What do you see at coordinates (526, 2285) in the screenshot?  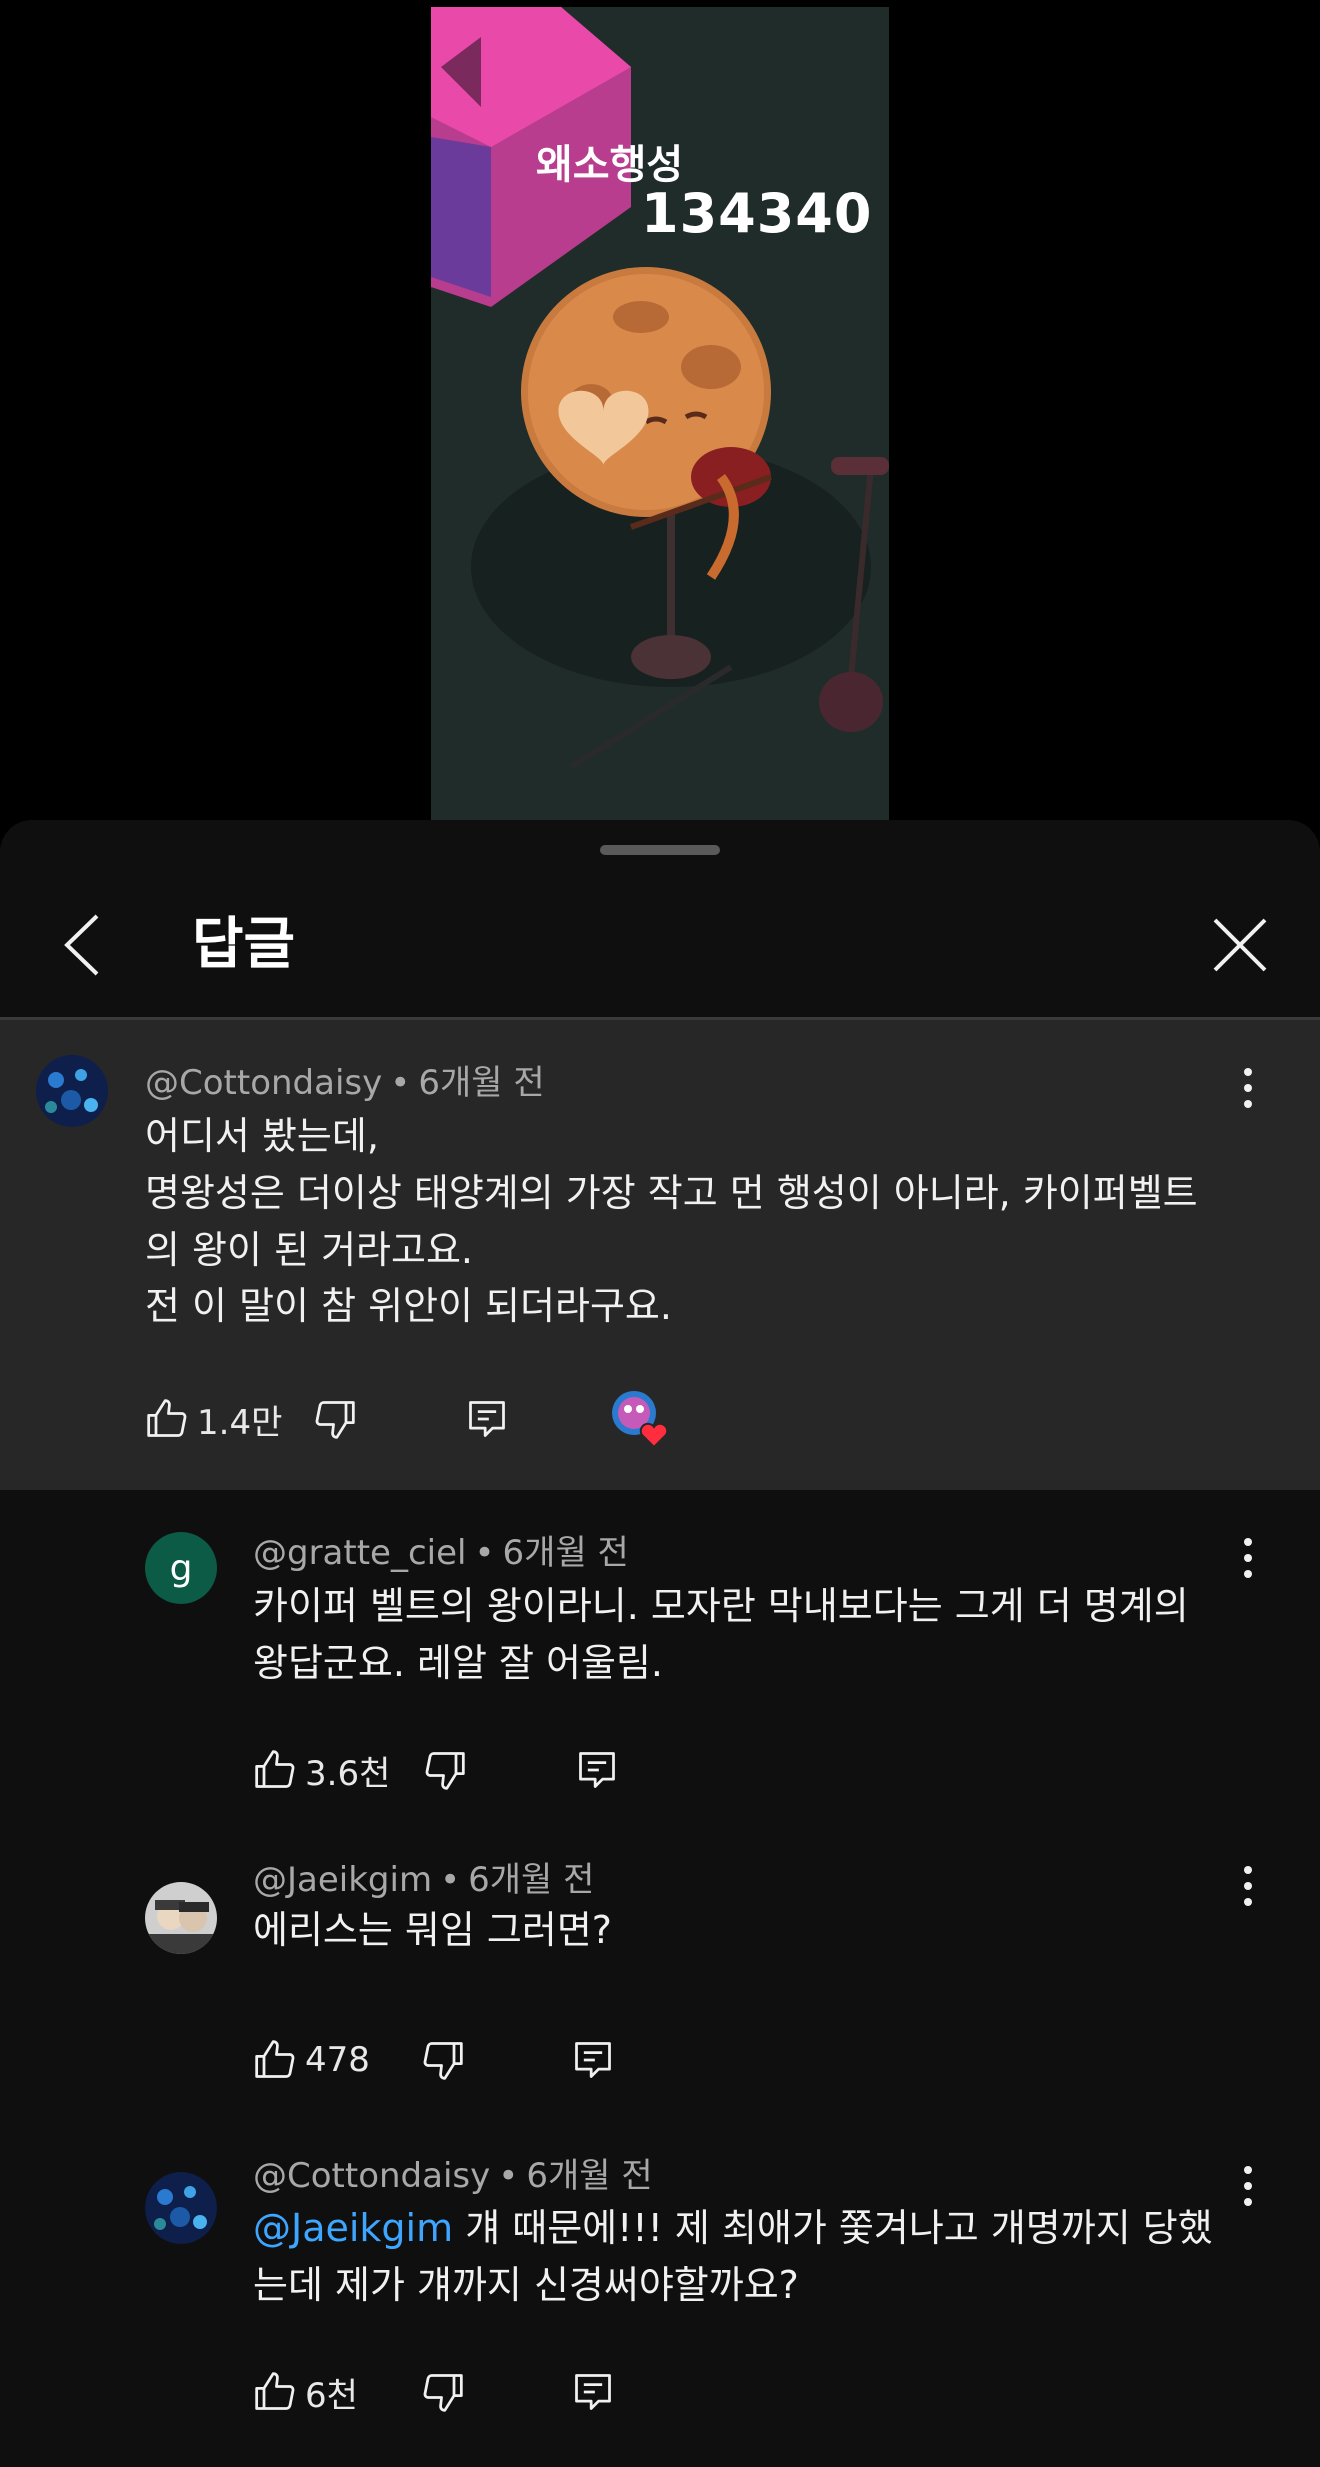 I see `reply-text-line: 는데 제가 걔까지 신경써야할까요?` at bounding box center [526, 2285].